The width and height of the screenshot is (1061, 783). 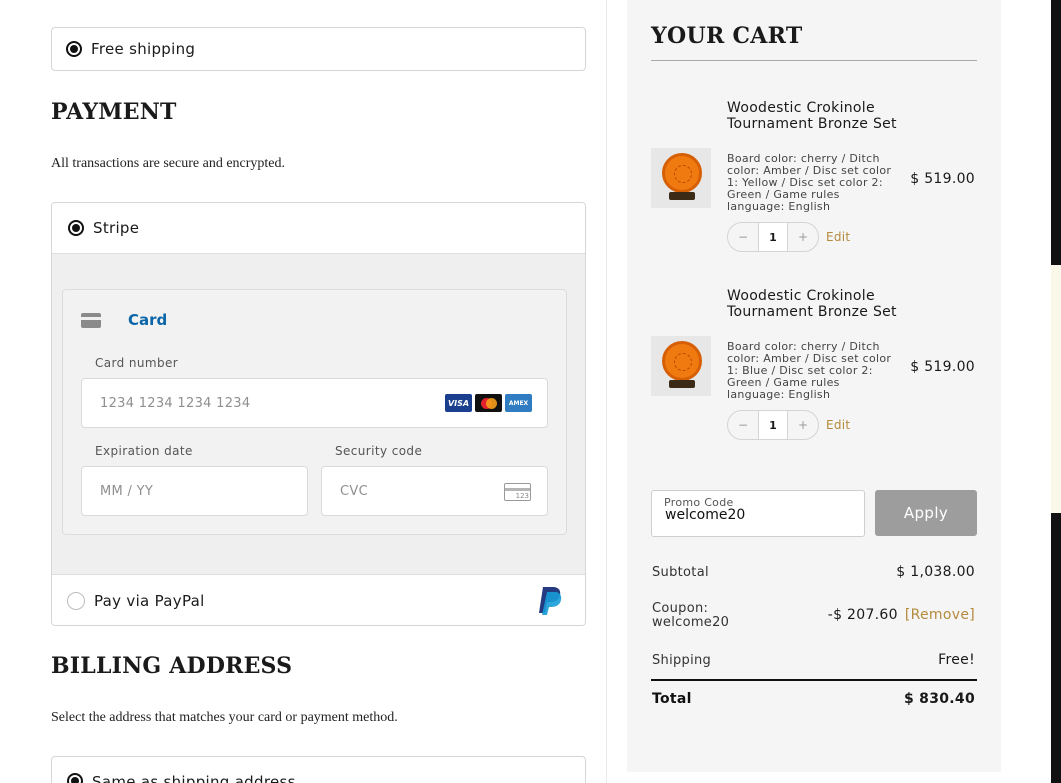 What do you see at coordinates (75, 778) in the screenshot?
I see `billing-same-radio` at bounding box center [75, 778].